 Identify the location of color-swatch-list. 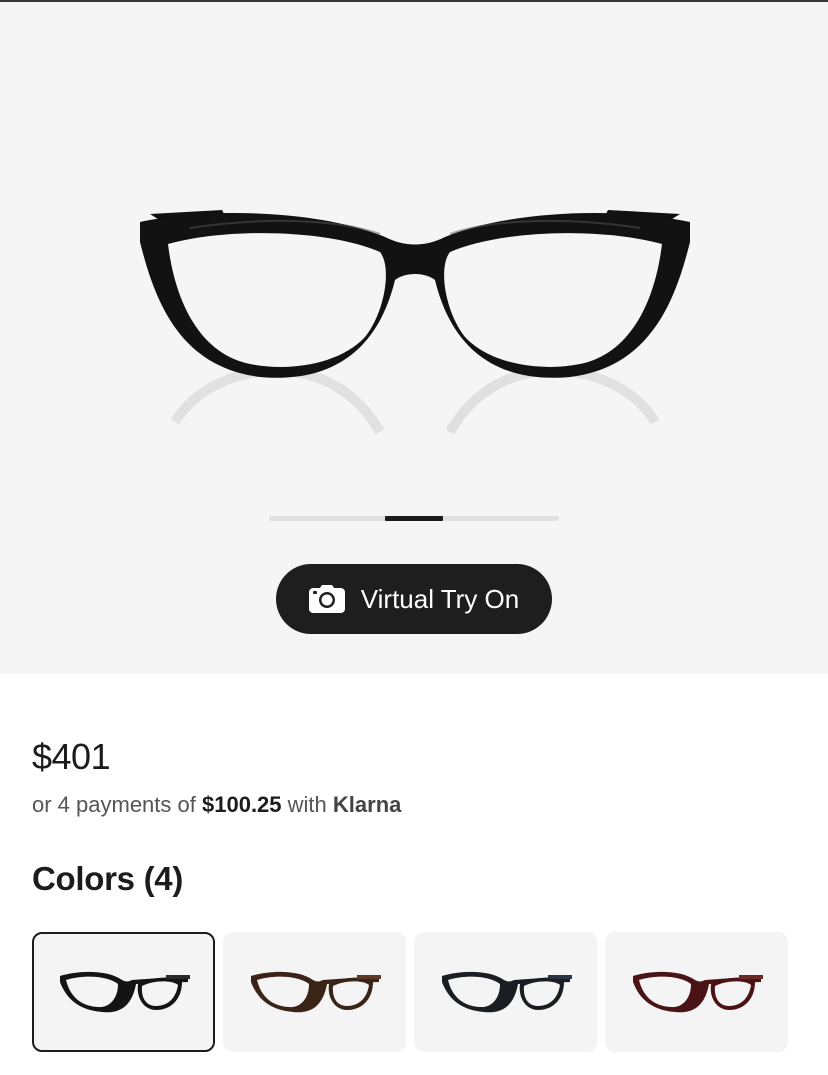
(412, 992).